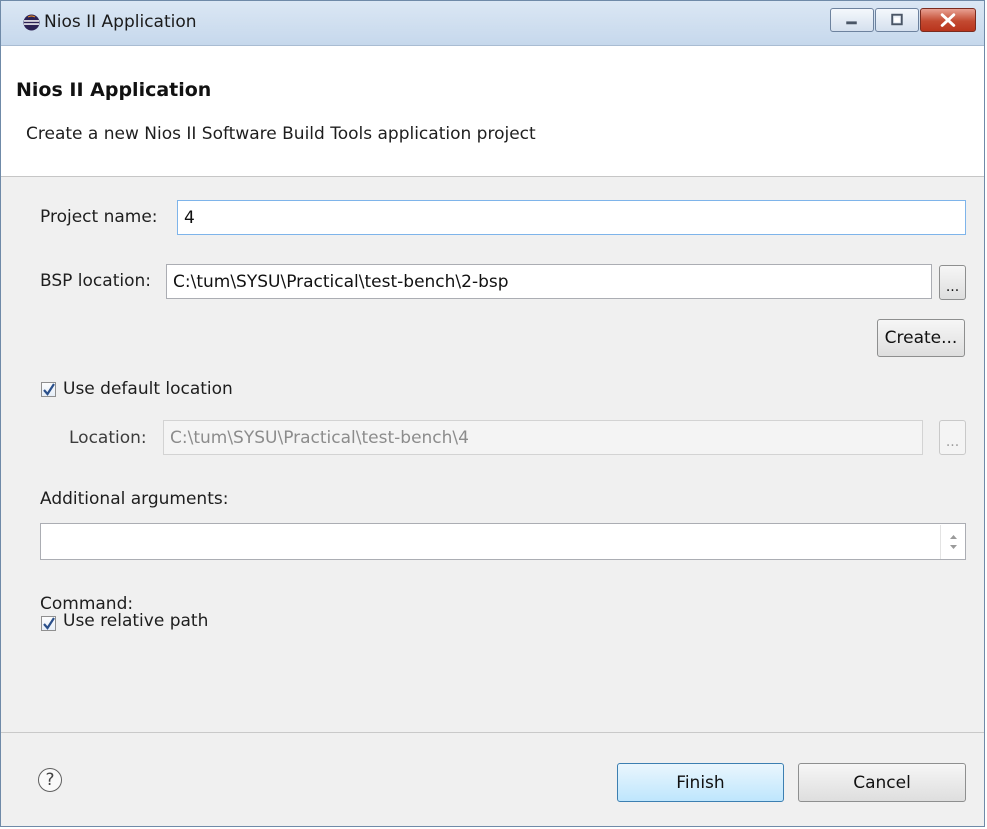  Describe the element at coordinates (114, 90) in the screenshot. I see `page-title: Nios II Application` at that location.